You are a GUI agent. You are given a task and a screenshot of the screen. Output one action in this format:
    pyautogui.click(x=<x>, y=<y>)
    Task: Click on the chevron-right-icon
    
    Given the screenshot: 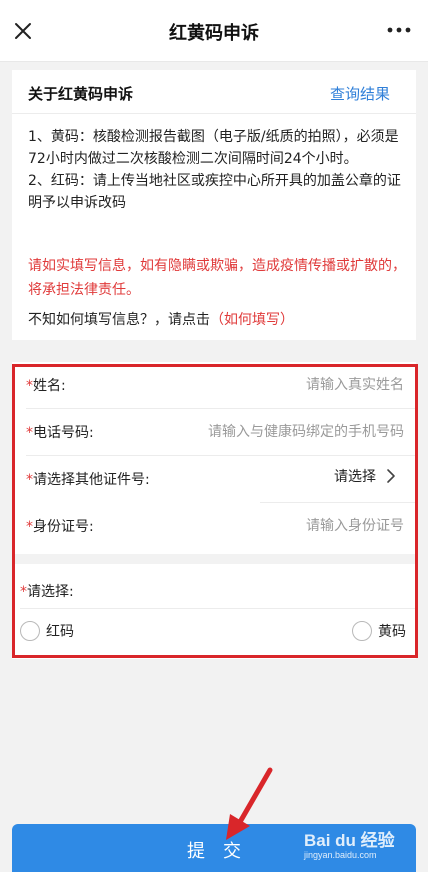 What is the action you would take?
    pyautogui.click(x=391, y=476)
    